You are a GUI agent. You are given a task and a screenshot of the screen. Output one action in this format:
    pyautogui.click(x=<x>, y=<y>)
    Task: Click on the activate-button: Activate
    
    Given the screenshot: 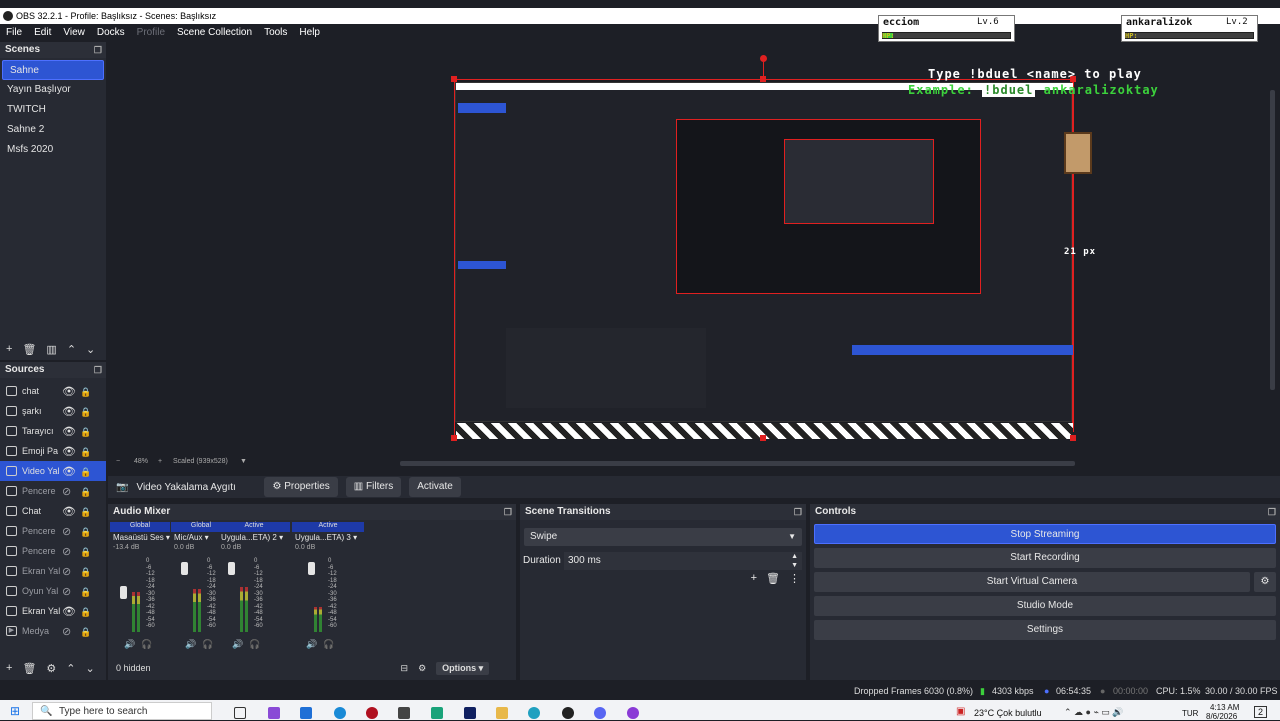 What is the action you would take?
    pyautogui.click(x=435, y=487)
    